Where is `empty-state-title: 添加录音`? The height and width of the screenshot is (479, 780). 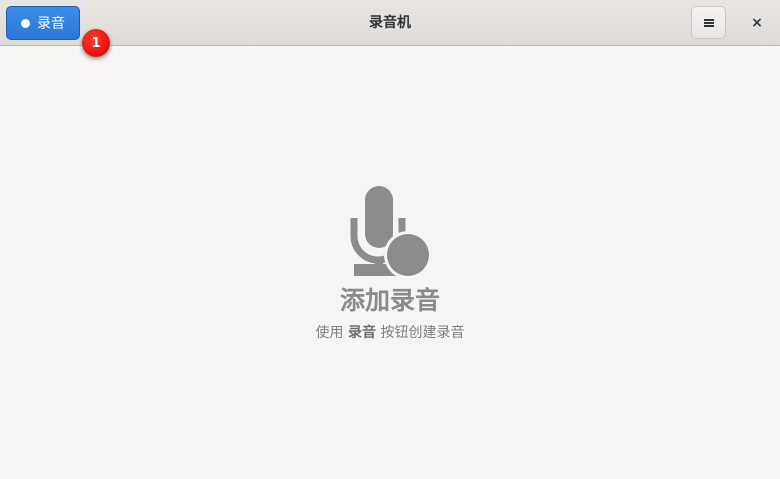
empty-state-title: 添加录音 is located at coordinates (389, 300).